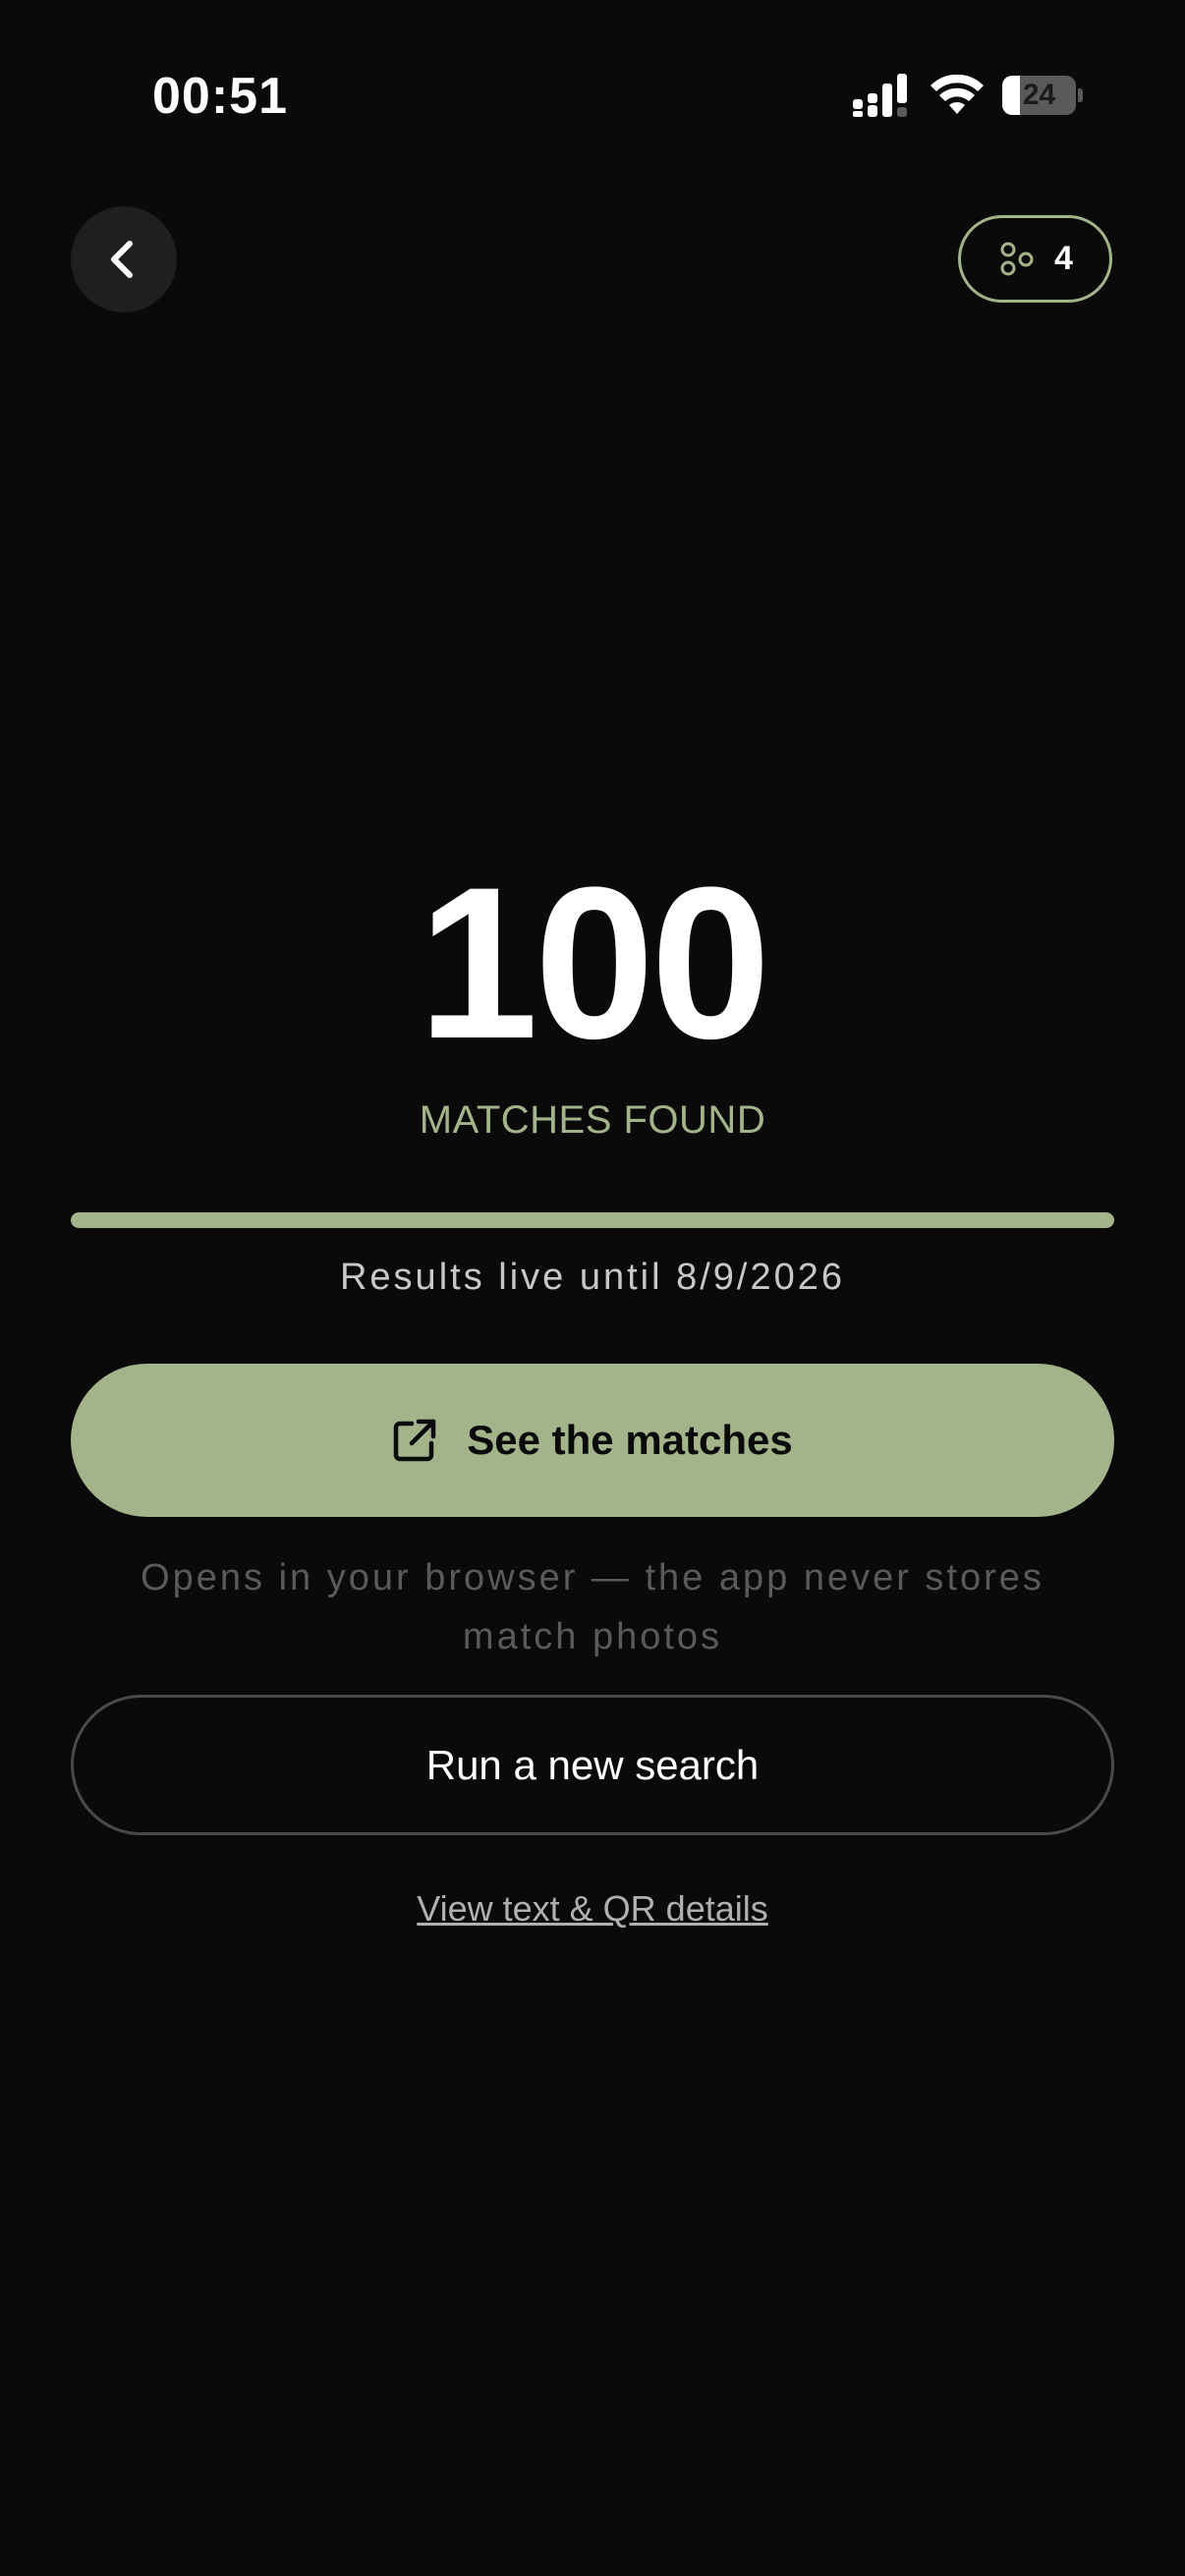 This screenshot has width=1185, height=2576. I want to click on people-count-value: 4, so click(1064, 258).